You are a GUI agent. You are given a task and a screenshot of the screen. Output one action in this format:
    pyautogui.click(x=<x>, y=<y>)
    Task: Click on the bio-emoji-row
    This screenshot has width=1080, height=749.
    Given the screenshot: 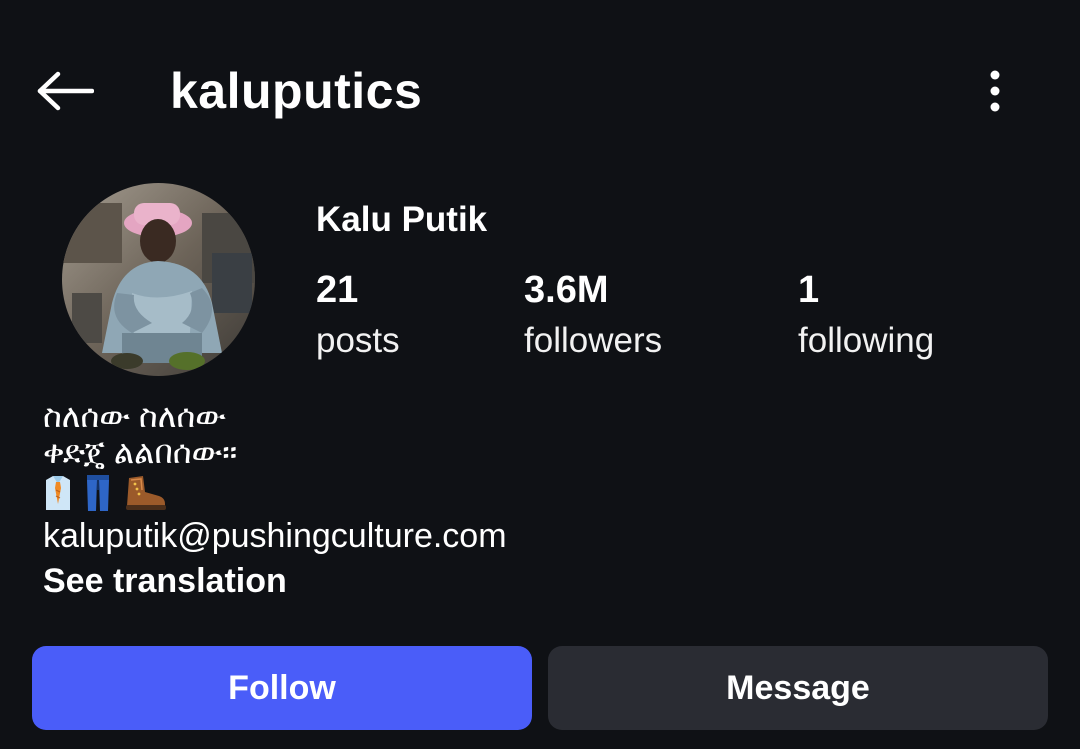 What is the action you would take?
    pyautogui.click(x=275, y=493)
    